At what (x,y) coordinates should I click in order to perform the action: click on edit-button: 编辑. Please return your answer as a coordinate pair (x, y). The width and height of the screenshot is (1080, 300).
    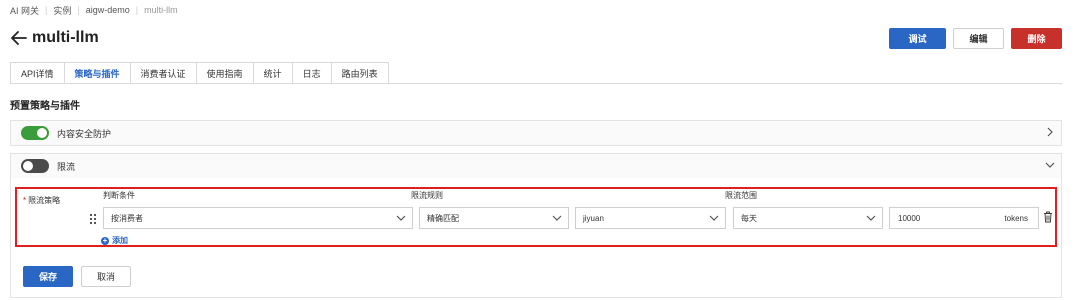
    Looking at the image, I should click on (978, 38).